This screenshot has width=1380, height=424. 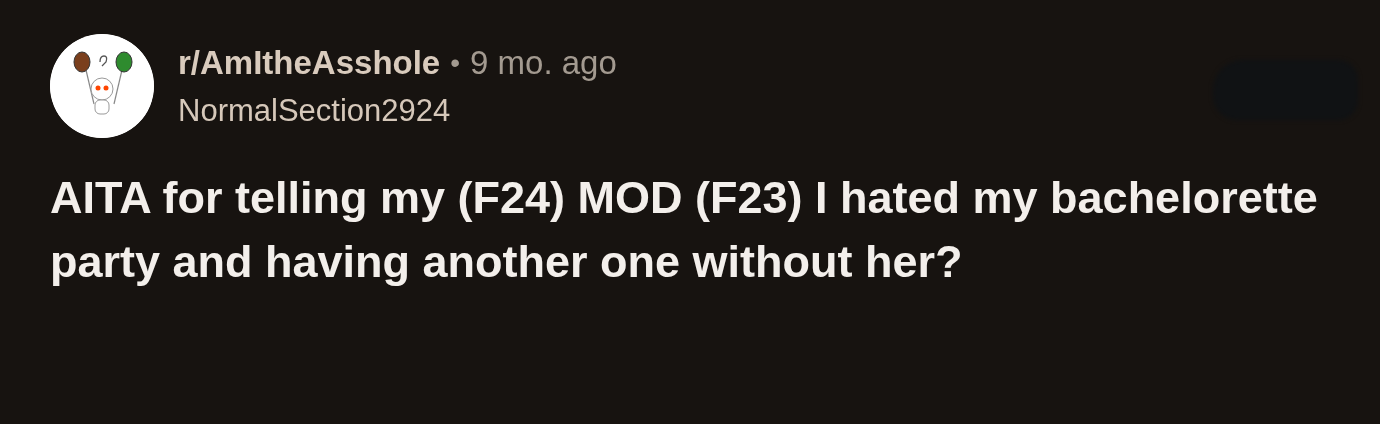 I want to click on subreddit-link: r/AmItheAsshole, so click(x=309, y=63).